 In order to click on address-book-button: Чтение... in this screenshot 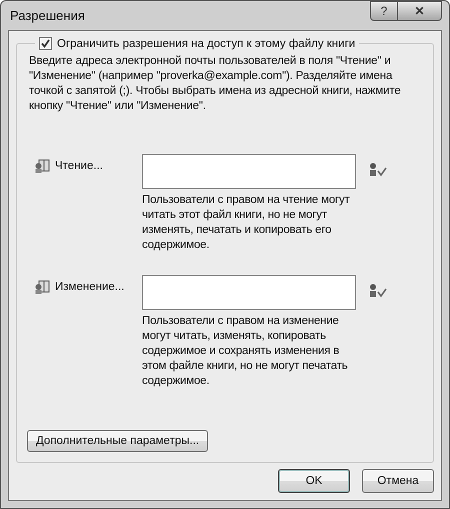, I will do `click(68, 166)`.